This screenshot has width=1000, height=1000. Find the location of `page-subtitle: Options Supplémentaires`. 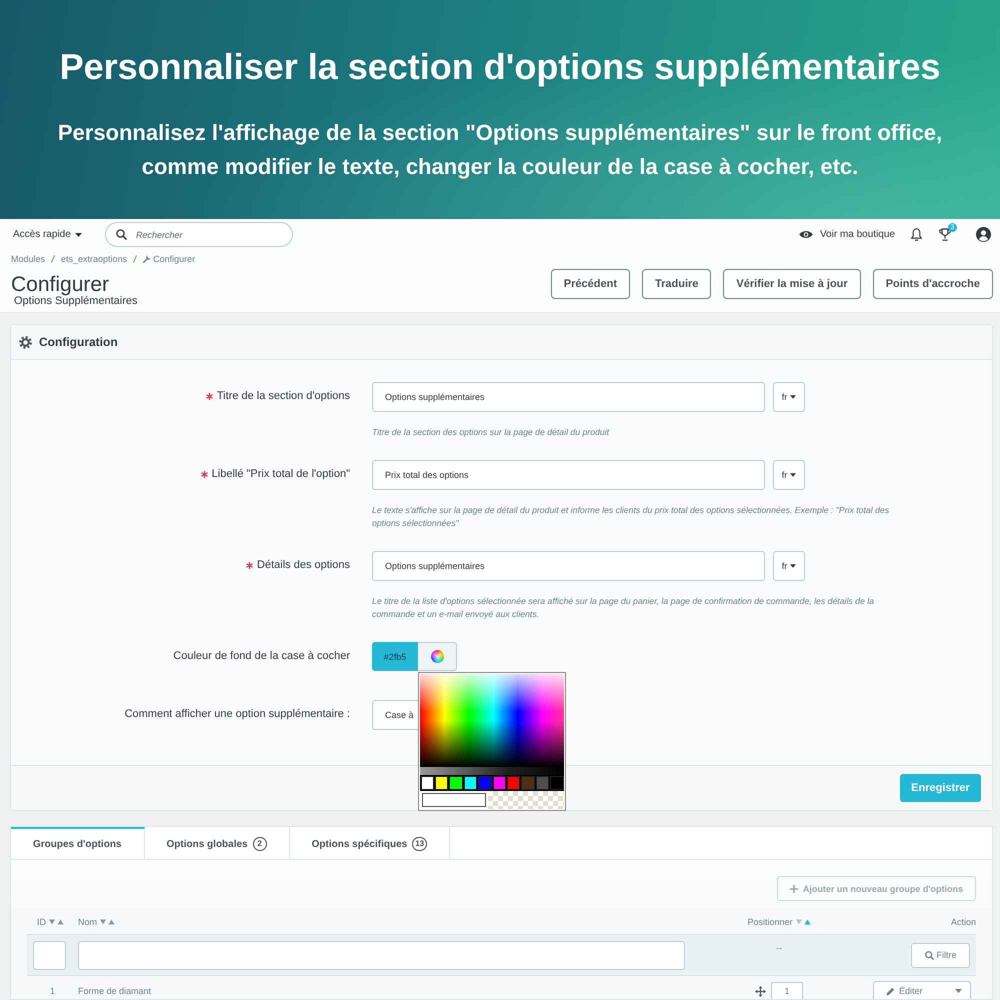

page-subtitle: Options Supplémentaires is located at coordinates (76, 301).